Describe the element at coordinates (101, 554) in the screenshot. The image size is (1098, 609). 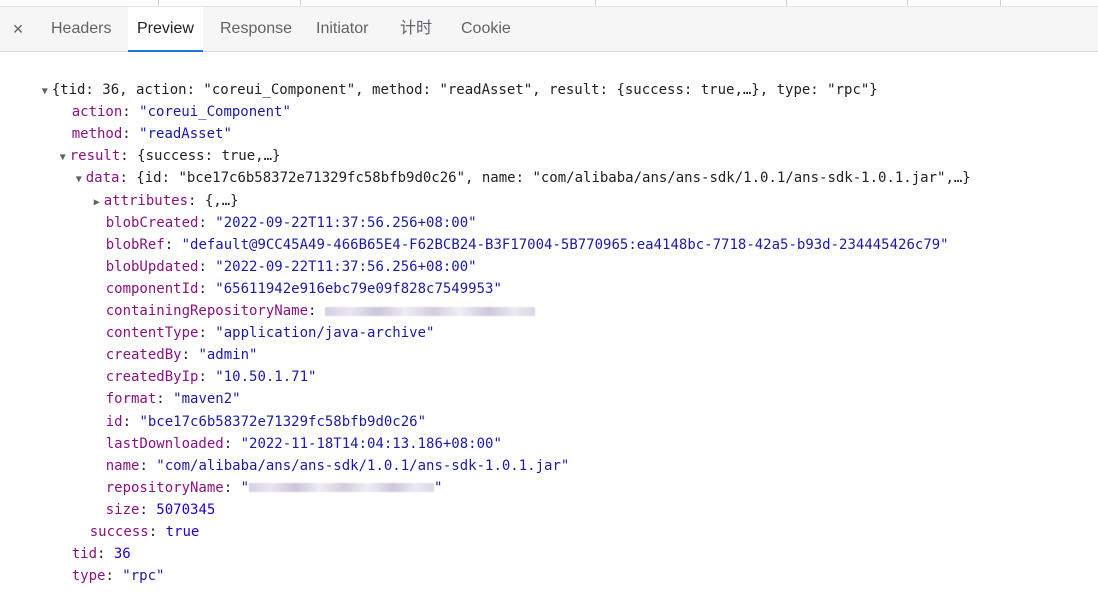
I see `tree-row-tid: tid: 36` at that location.